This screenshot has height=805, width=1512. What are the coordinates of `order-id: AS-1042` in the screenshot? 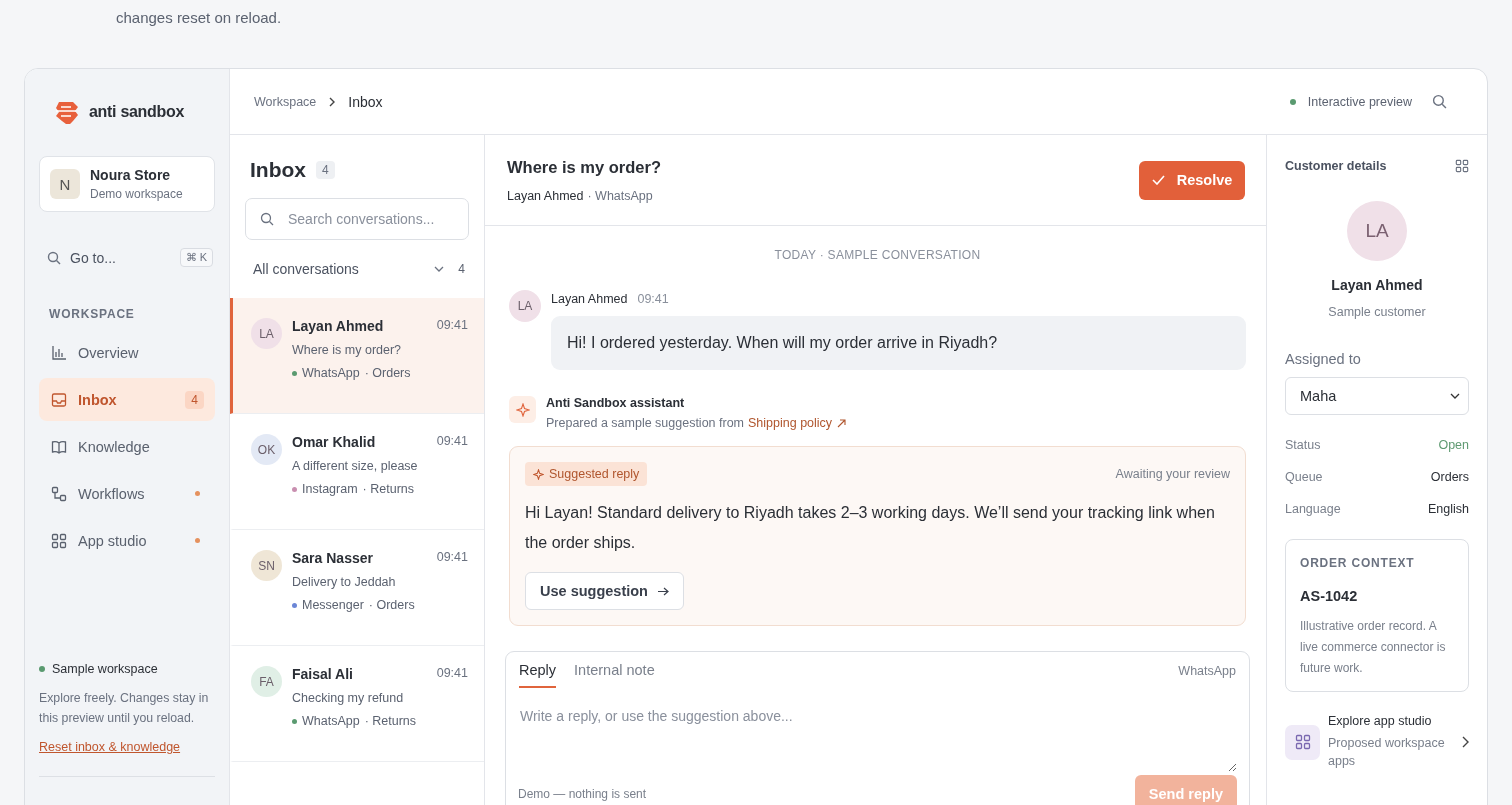 It's located at (1329, 596).